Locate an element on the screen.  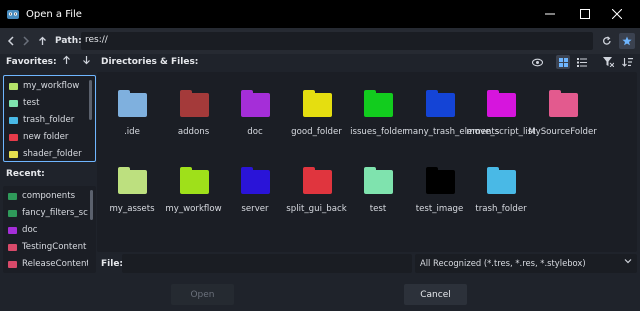
file-grid-item-label: test_image is located at coordinates (439, 209).